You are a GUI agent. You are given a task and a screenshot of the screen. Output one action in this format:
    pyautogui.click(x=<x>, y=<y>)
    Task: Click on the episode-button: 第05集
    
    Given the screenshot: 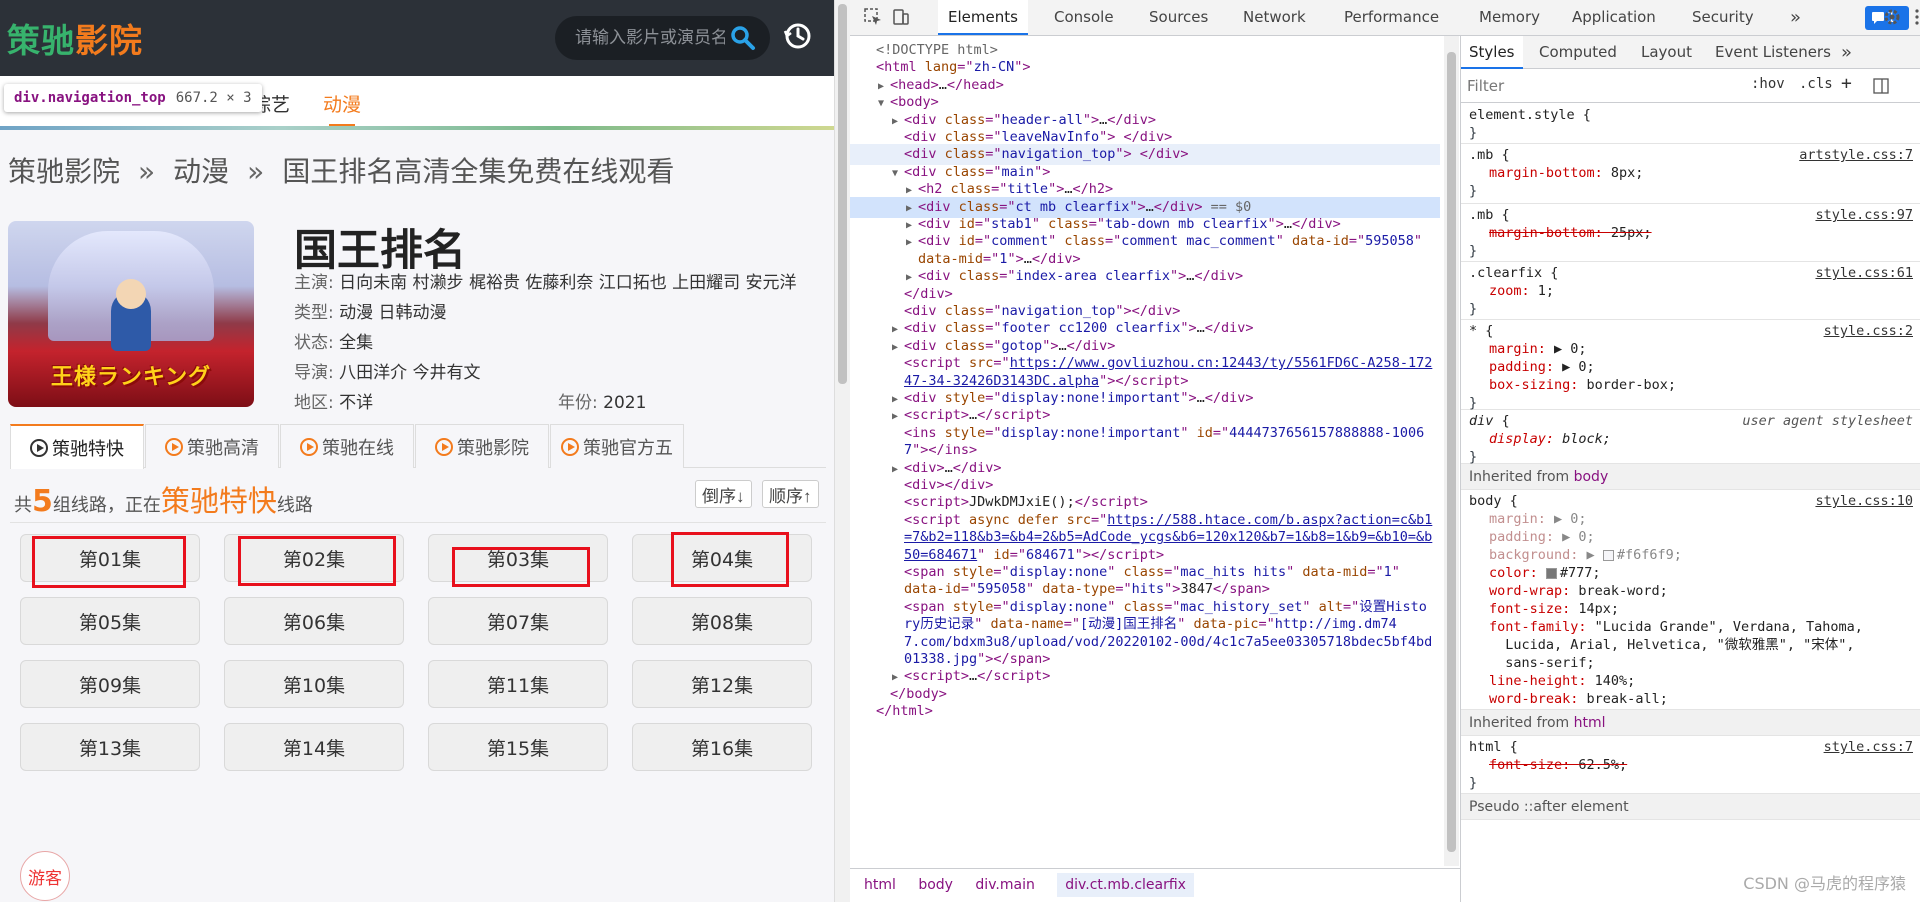 What is the action you would take?
    pyautogui.click(x=110, y=621)
    